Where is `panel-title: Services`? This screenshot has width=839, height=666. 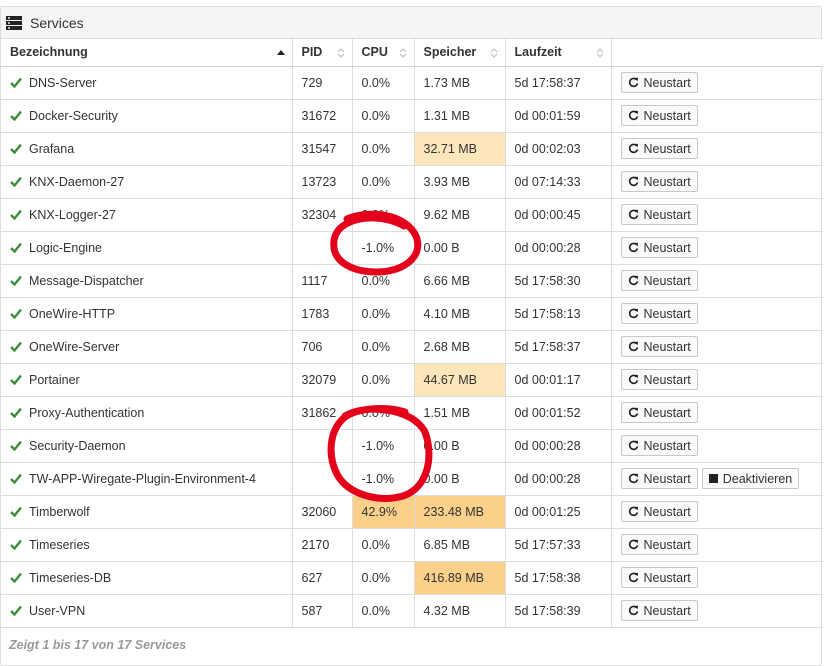 panel-title: Services is located at coordinates (57, 22).